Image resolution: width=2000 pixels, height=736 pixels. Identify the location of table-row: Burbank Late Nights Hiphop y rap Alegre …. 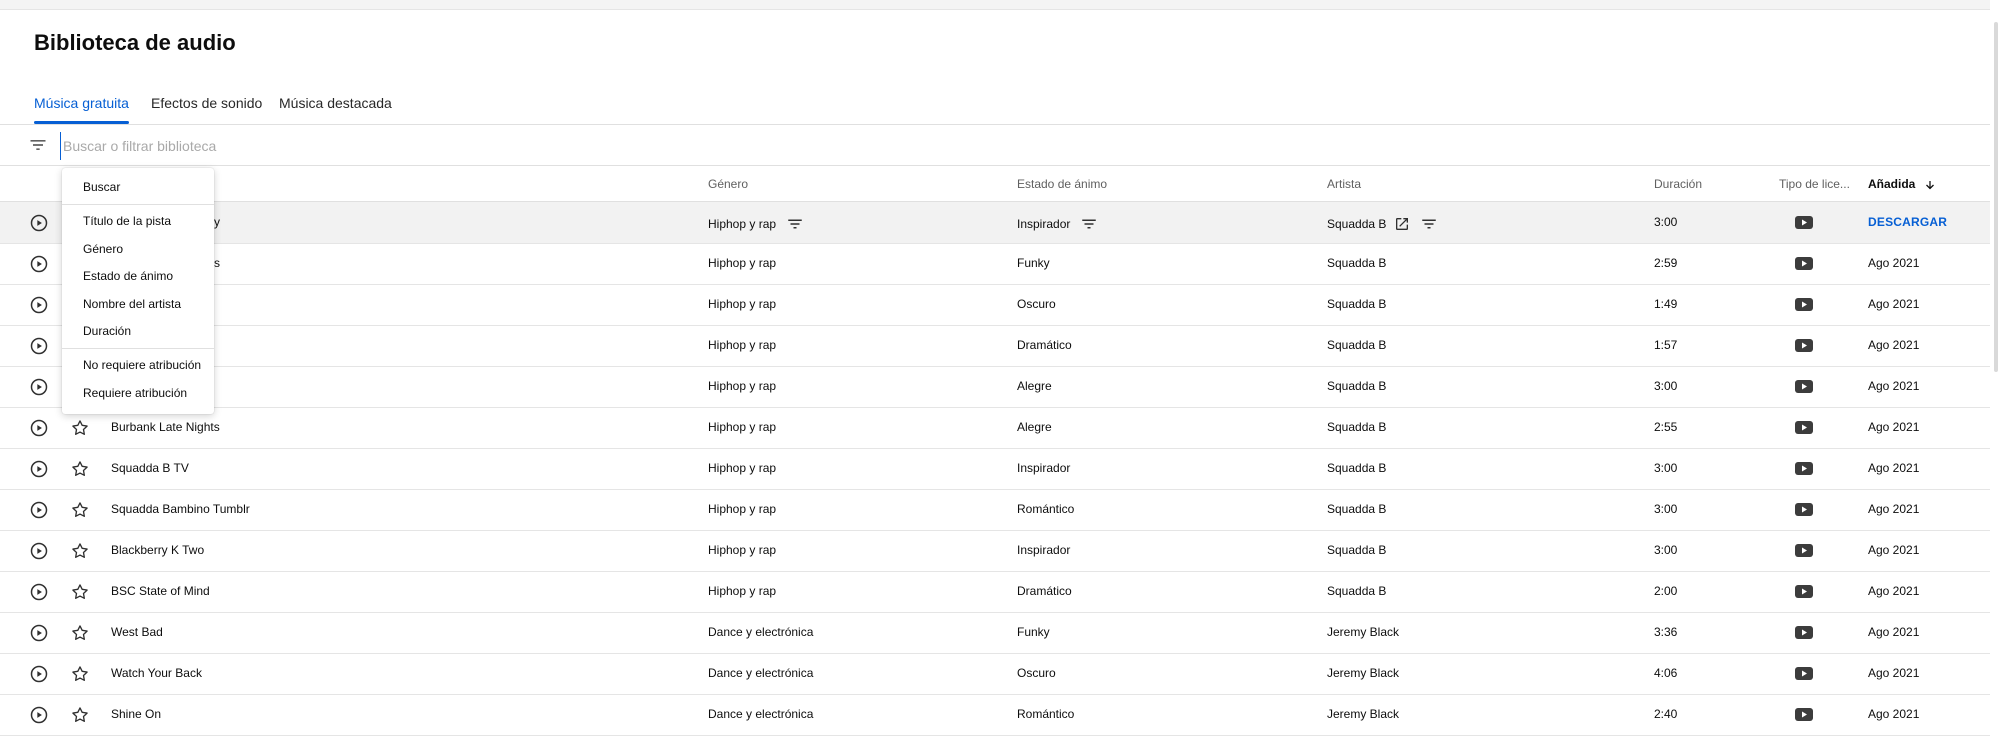
(995, 428).